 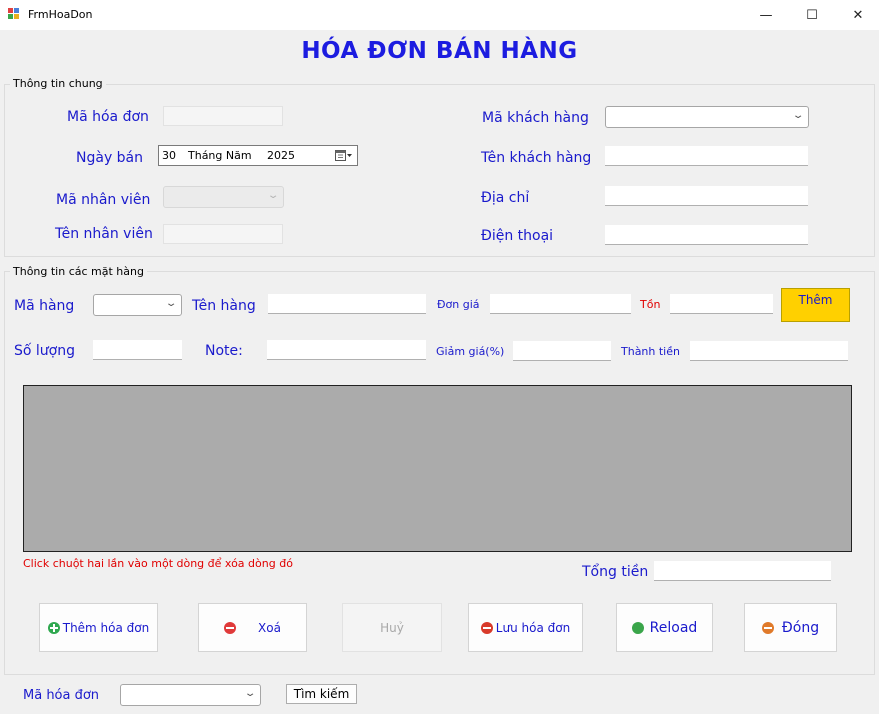 I want to click on sale-date-picker: 30 Tháng Năm 2025, so click(x=258, y=155).